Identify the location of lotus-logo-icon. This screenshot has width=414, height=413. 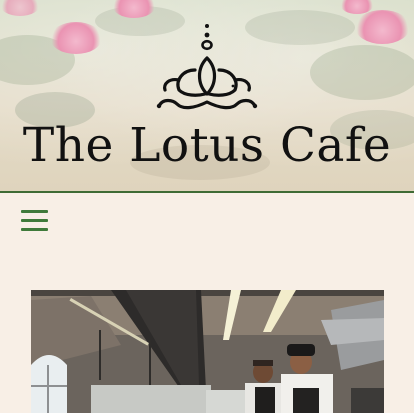
(207, 67).